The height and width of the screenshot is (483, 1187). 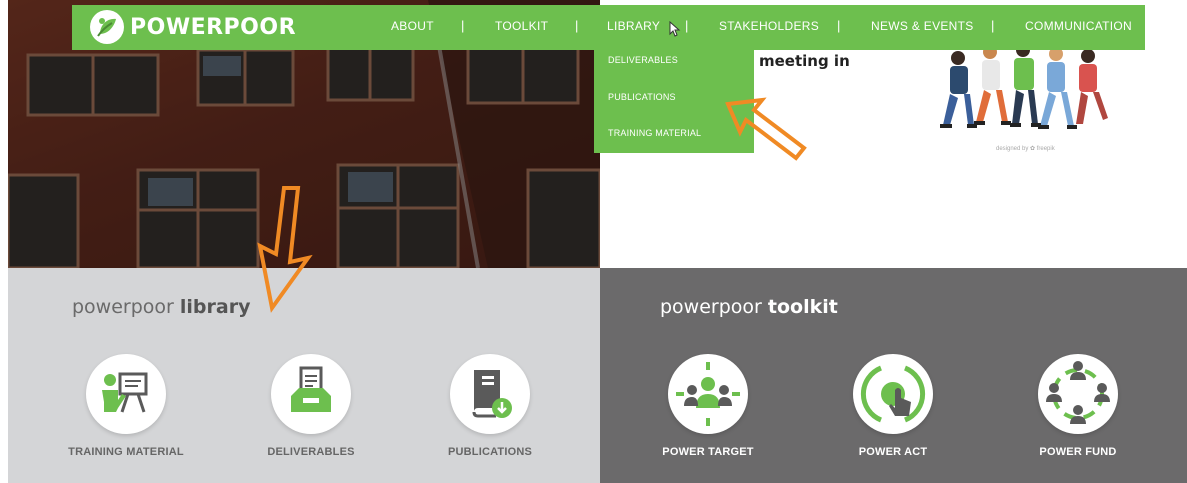 What do you see at coordinates (893, 394) in the screenshot?
I see `power-button-hand-icon` at bounding box center [893, 394].